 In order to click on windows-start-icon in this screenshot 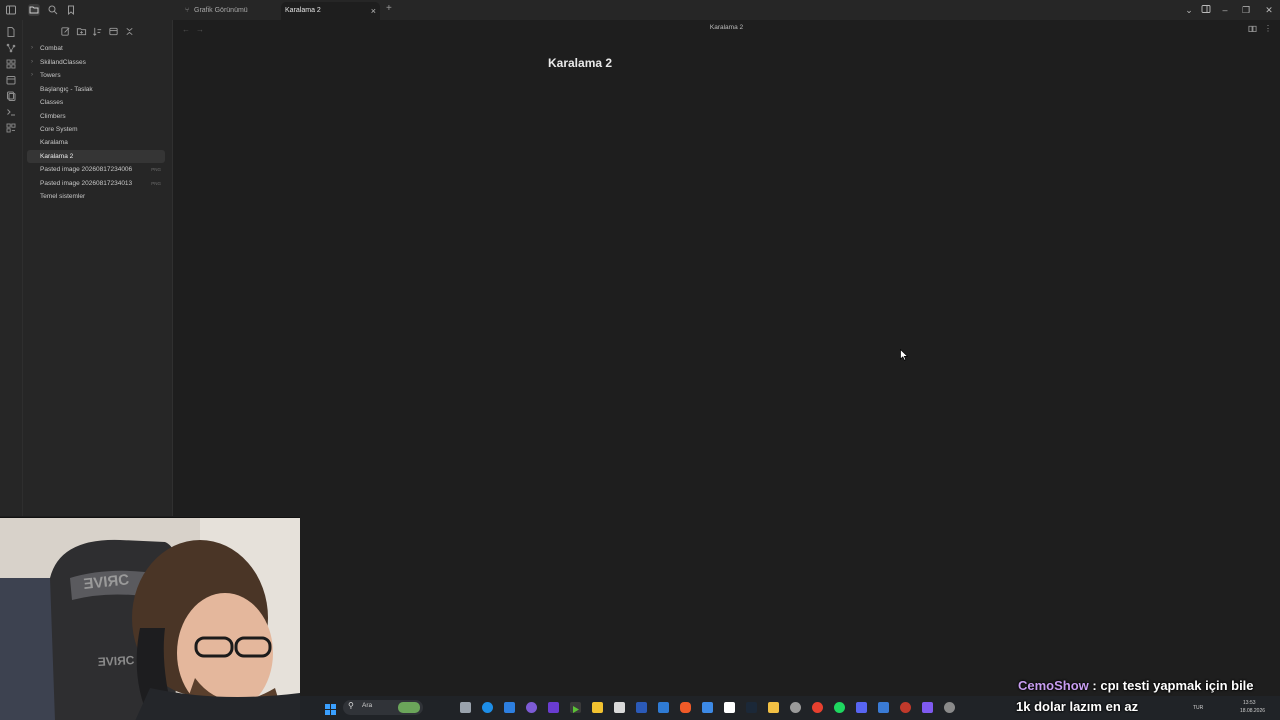, I will do `click(330, 708)`.